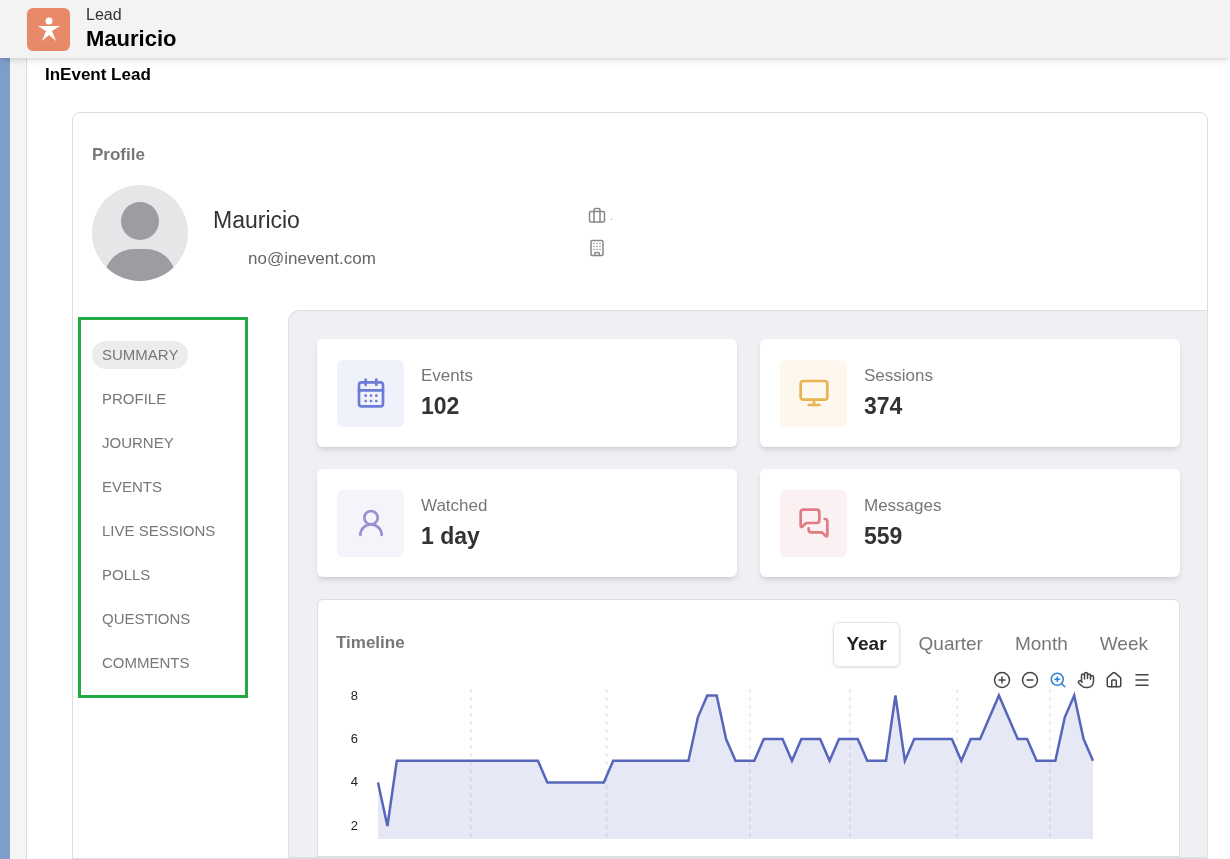  I want to click on zoom-out-icon, so click(1030, 680).